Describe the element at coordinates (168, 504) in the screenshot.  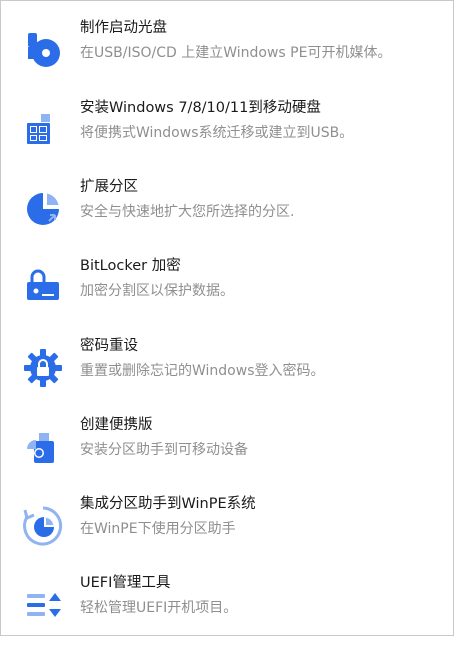
I see `item-title: 集成分区助手到WinPE系统` at that location.